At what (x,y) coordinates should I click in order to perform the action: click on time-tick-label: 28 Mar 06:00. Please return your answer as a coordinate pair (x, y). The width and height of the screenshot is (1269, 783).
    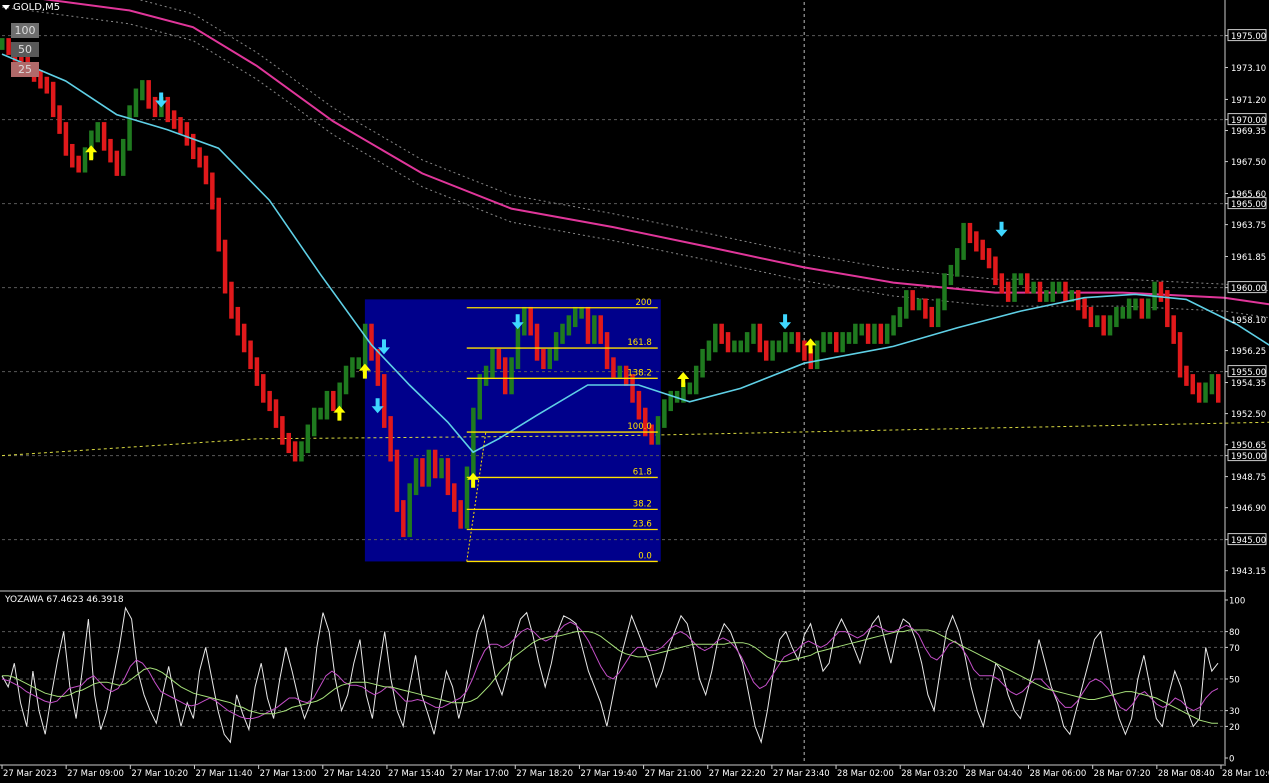
    Looking at the image, I should click on (1058, 774).